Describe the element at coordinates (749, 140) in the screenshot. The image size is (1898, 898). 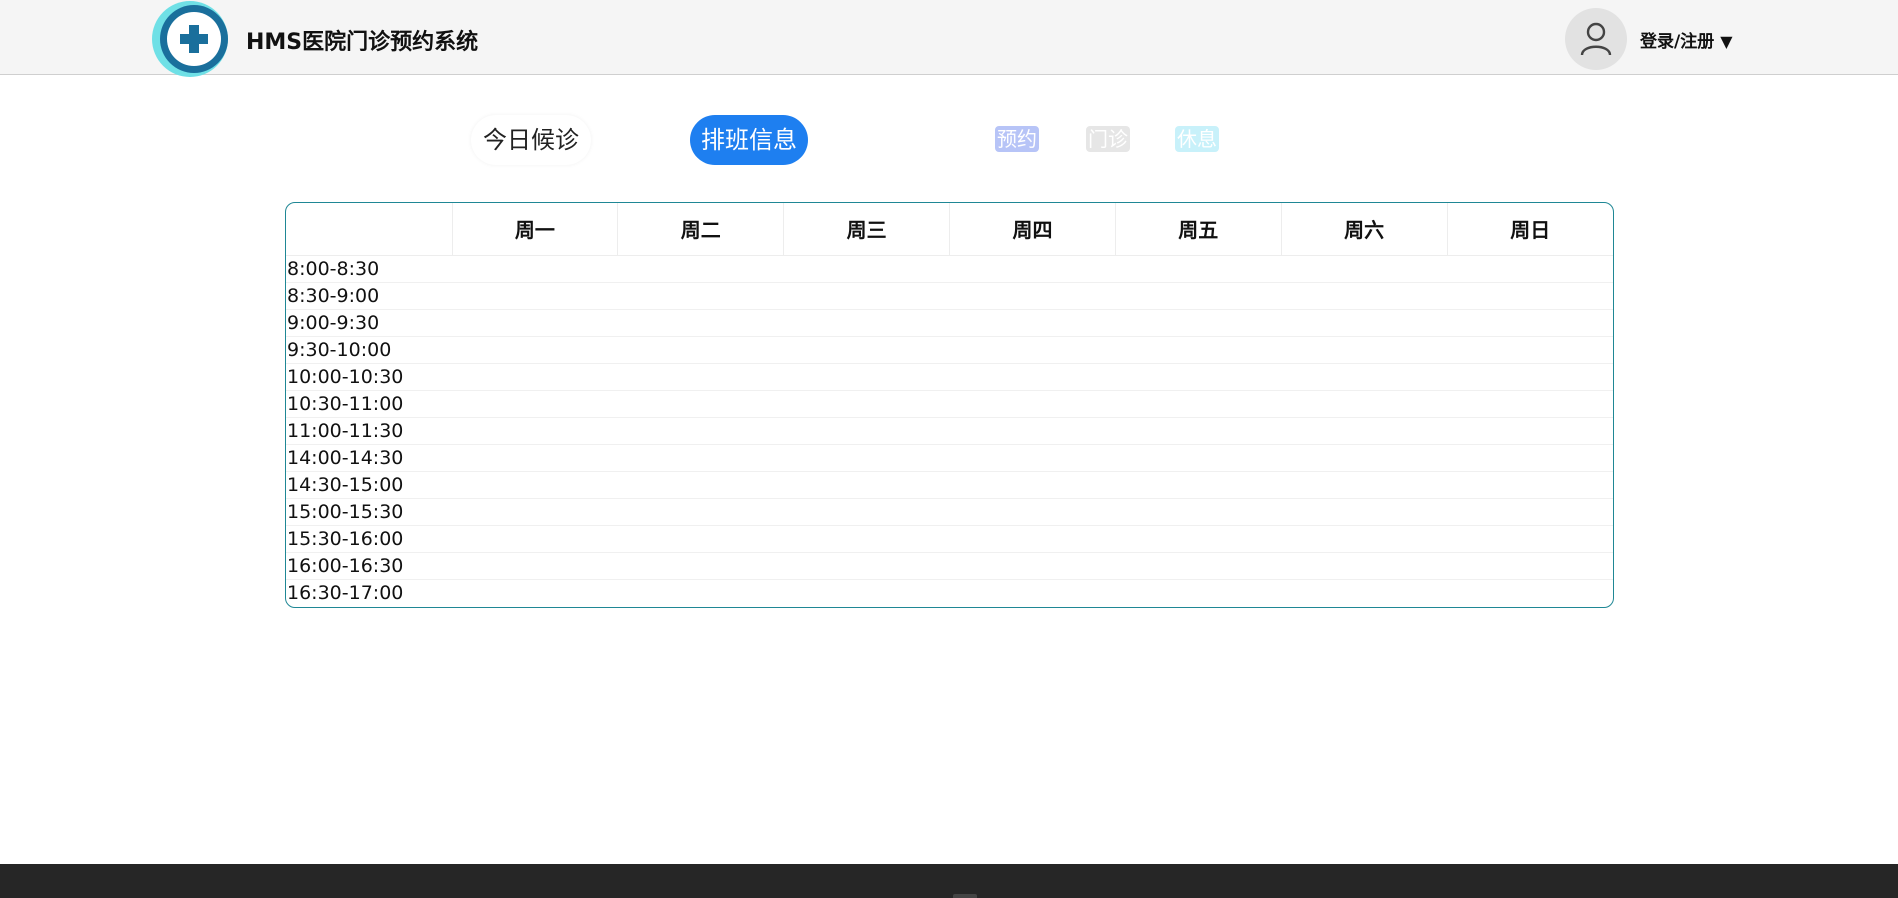
I see `tab-schedule-info: 排班信息` at that location.